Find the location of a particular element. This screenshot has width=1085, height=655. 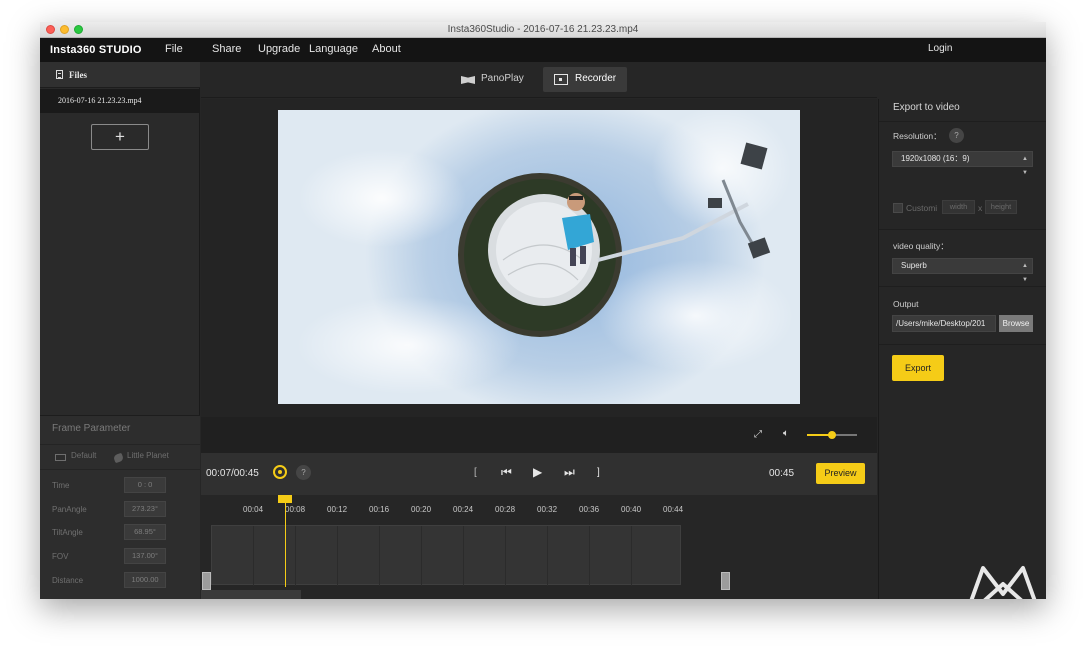

timeline-tick: 00:16 is located at coordinates (379, 509).